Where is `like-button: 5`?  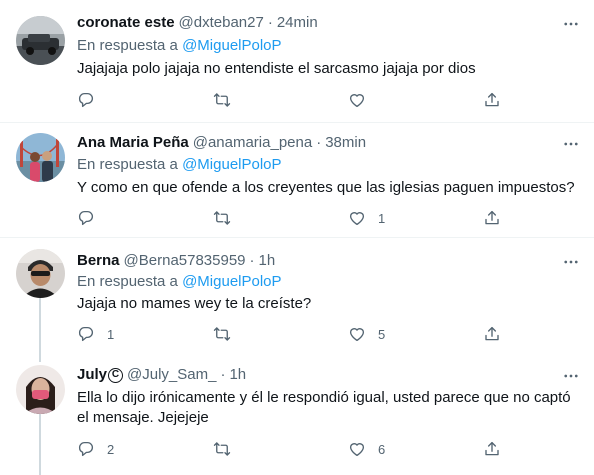 like-button: 5 is located at coordinates (366, 334).